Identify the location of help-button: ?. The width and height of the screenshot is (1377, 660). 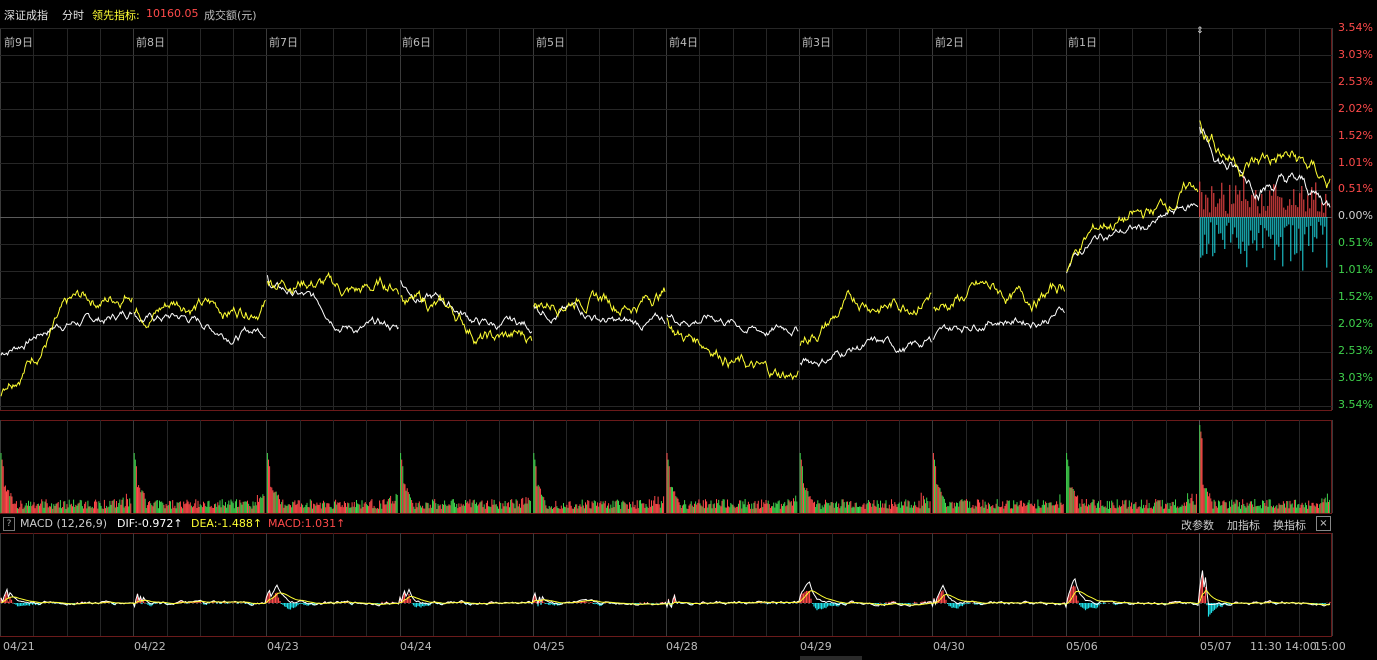
(9, 524).